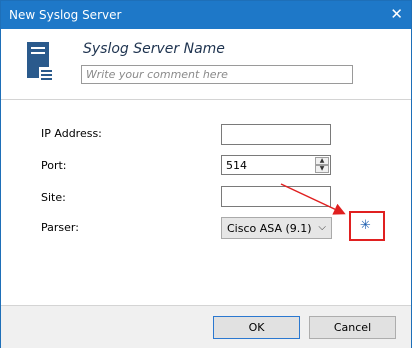  What do you see at coordinates (276, 134) in the screenshot?
I see `ip-address-input` at bounding box center [276, 134].